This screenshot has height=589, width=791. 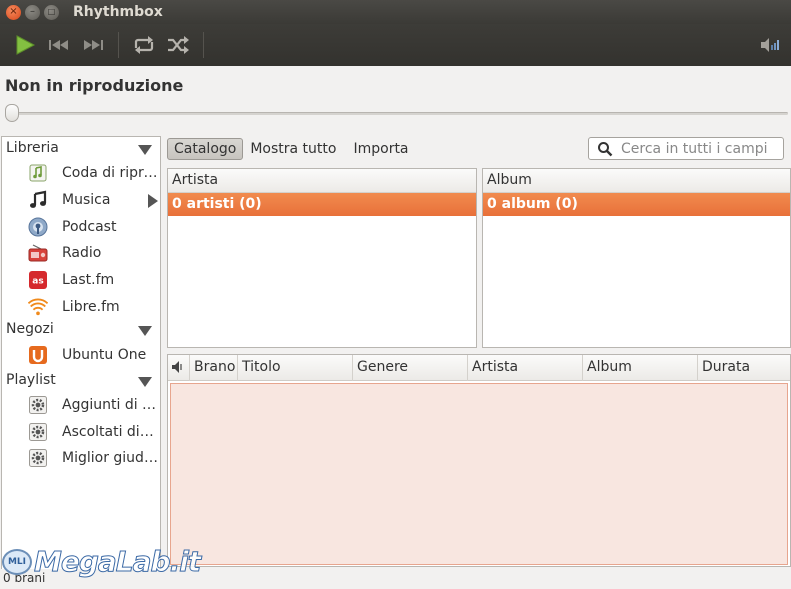 I want to click on music-note-icon, so click(x=38, y=200).